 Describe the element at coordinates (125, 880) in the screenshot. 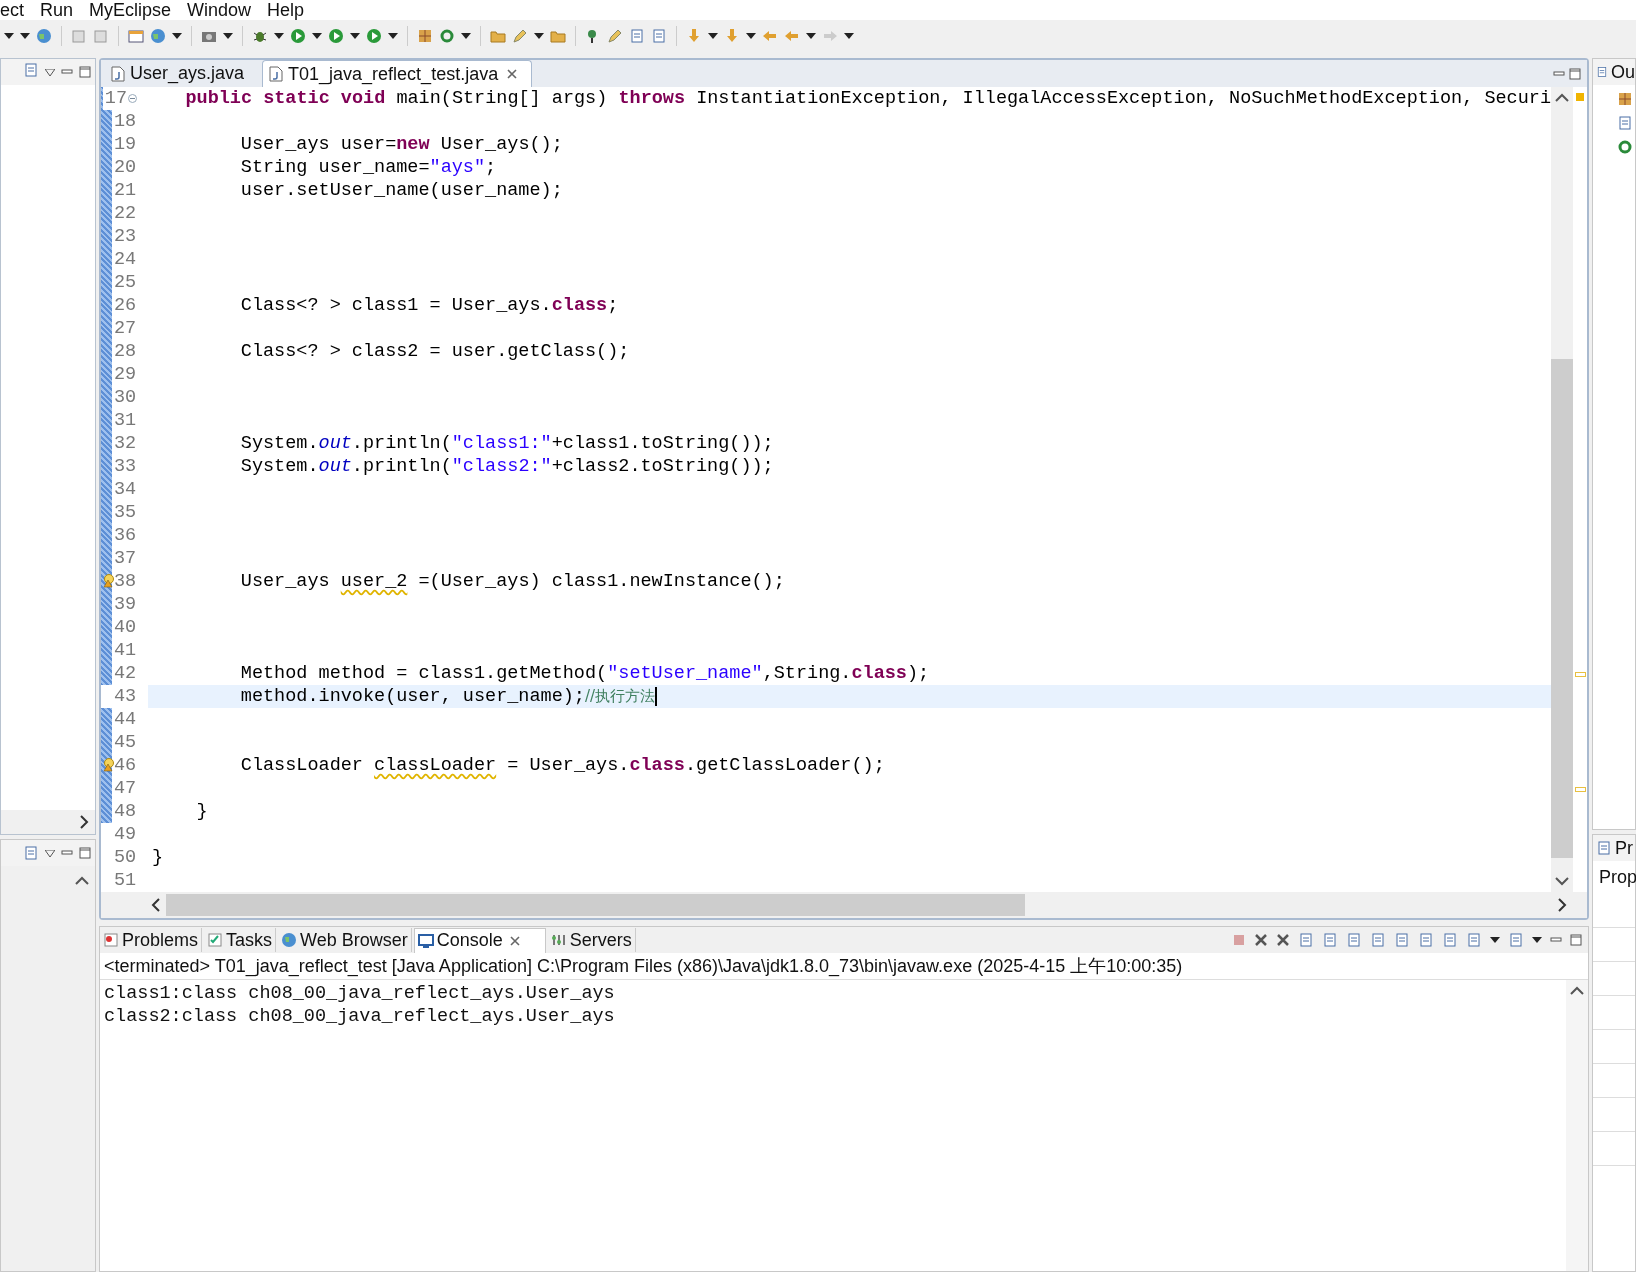

I see `line-number: 51` at that location.